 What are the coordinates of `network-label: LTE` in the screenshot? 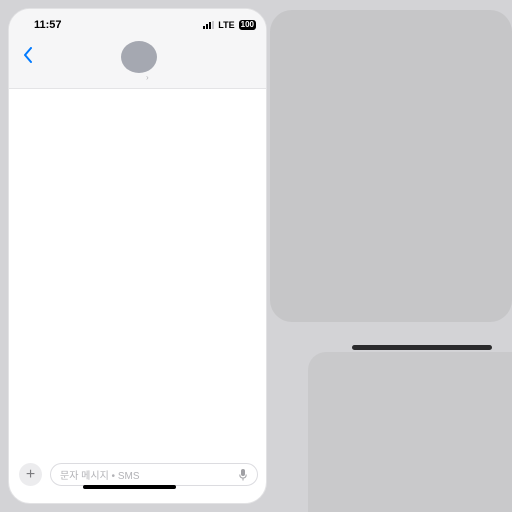 It's located at (226, 25).